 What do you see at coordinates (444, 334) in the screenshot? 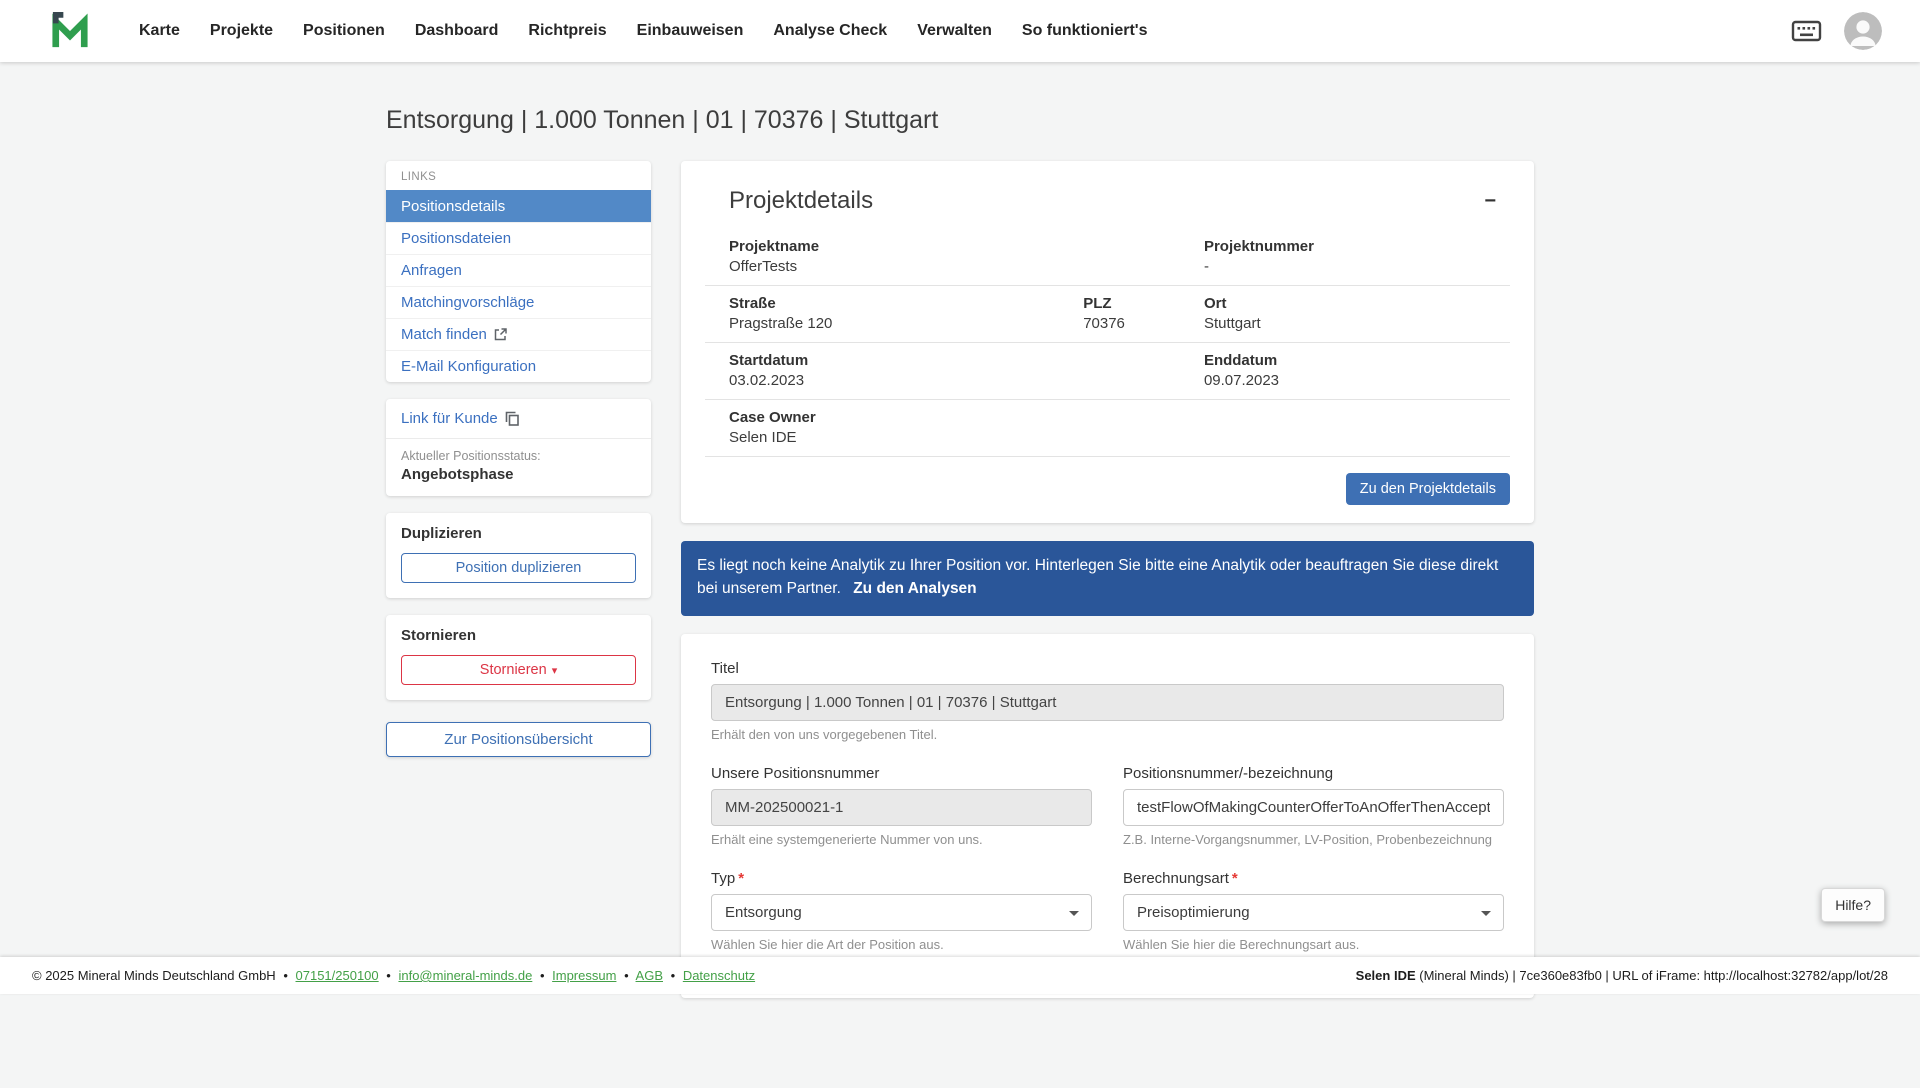
I see `match-finden-label: Match finden` at bounding box center [444, 334].